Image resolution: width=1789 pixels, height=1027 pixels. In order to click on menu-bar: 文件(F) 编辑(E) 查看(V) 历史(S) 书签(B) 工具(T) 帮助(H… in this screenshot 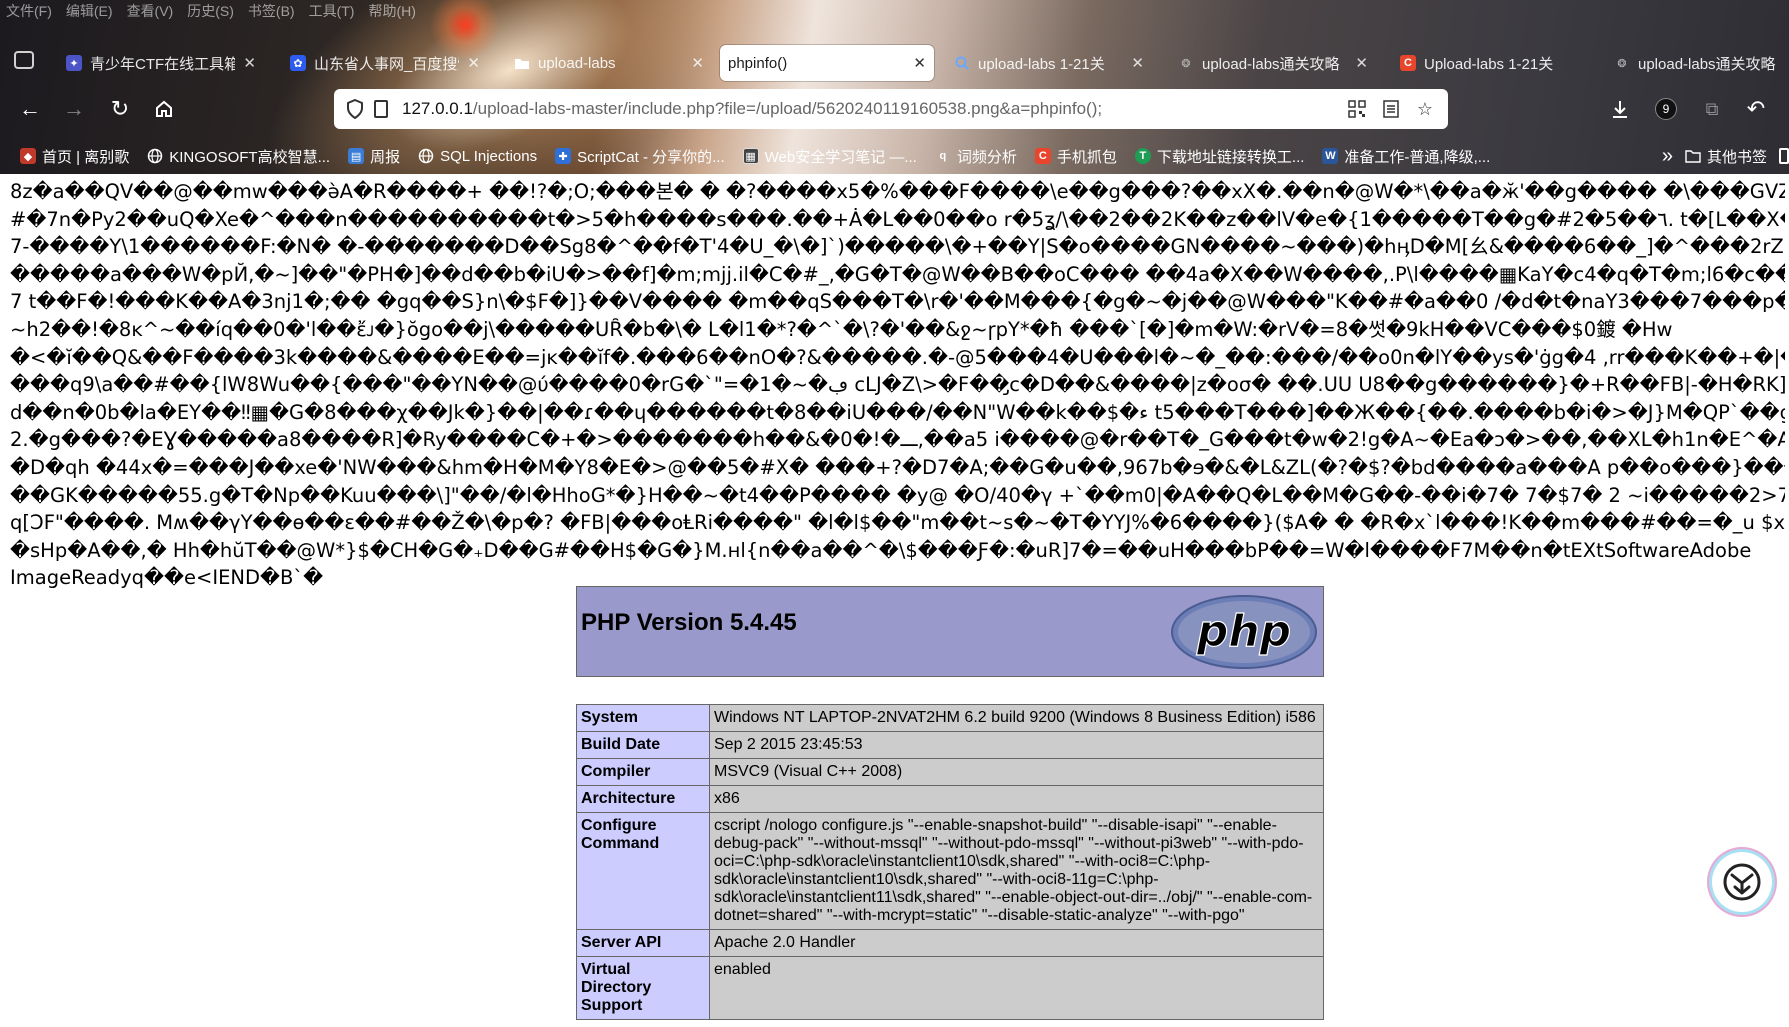, I will do `click(211, 11)`.